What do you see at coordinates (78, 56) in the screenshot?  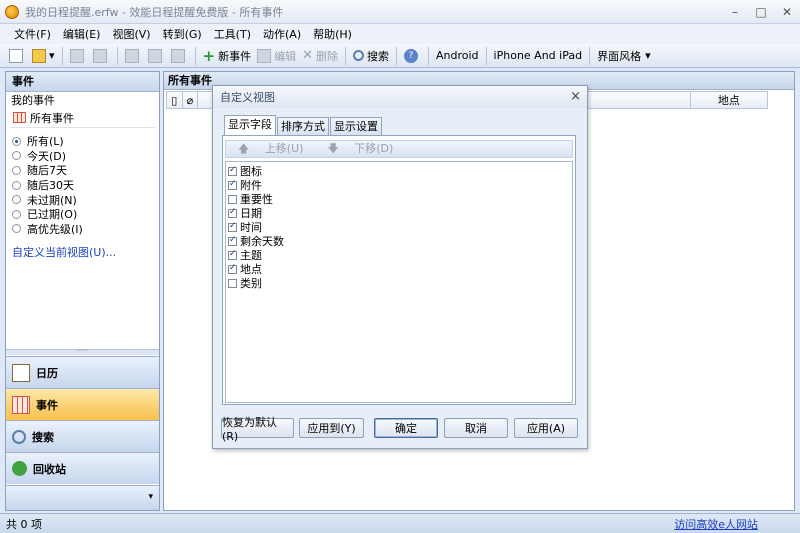 I see `print-button` at bounding box center [78, 56].